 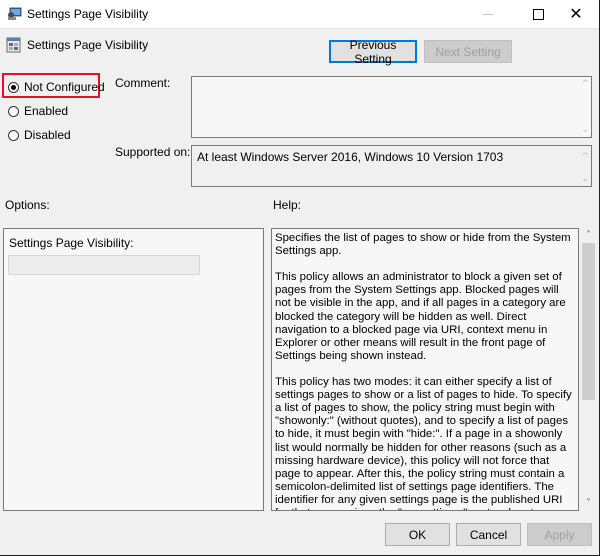 What do you see at coordinates (71, 243) in the screenshot?
I see `settings-page-visibility-label: Settings Page Visibility:` at bounding box center [71, 243].